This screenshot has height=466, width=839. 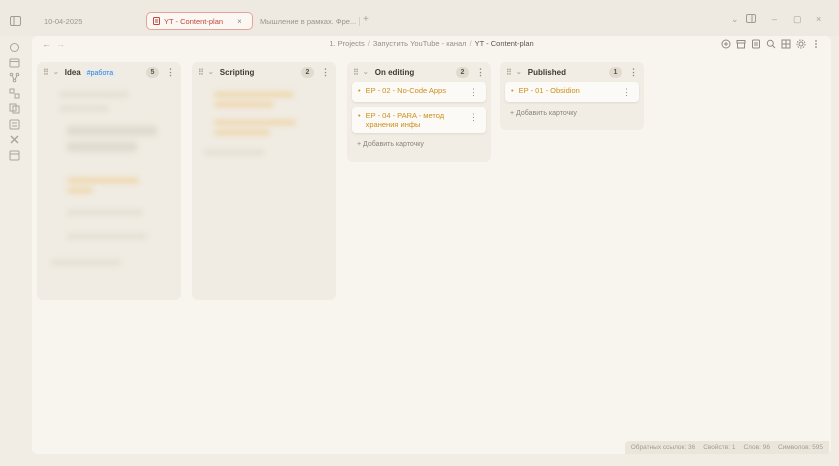 I want to click on tools-icon, so click(x=14, y=139).